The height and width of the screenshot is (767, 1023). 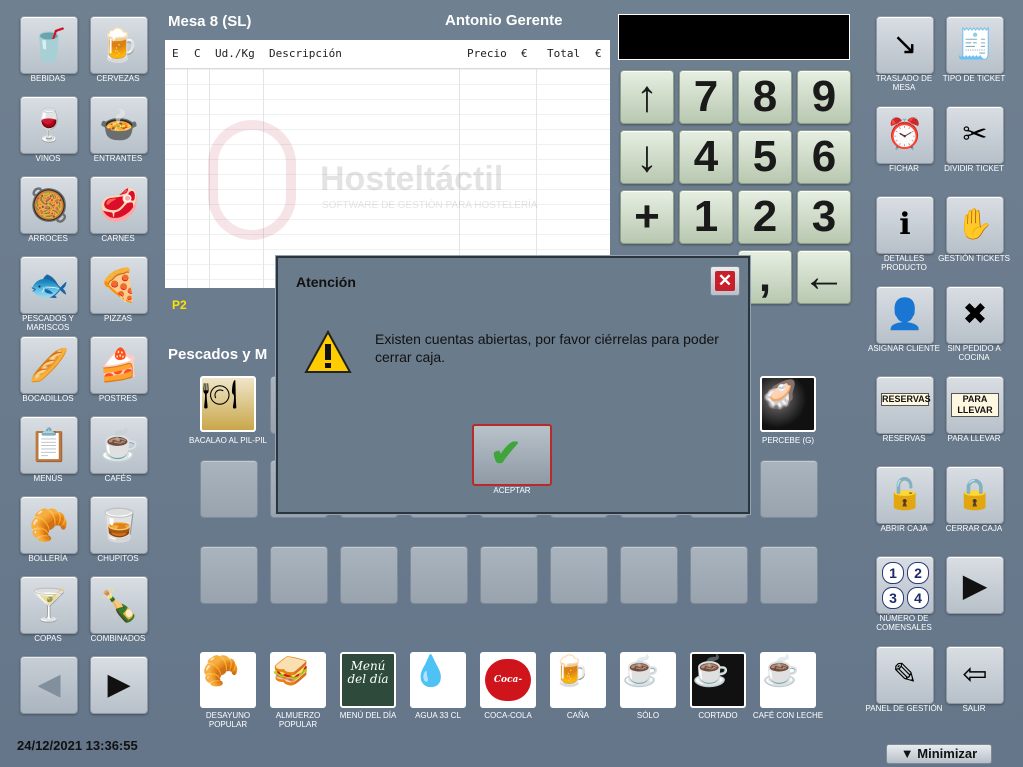 I want to click on no-kitchen-order-icon: ✖, so click(x=975, y=314).